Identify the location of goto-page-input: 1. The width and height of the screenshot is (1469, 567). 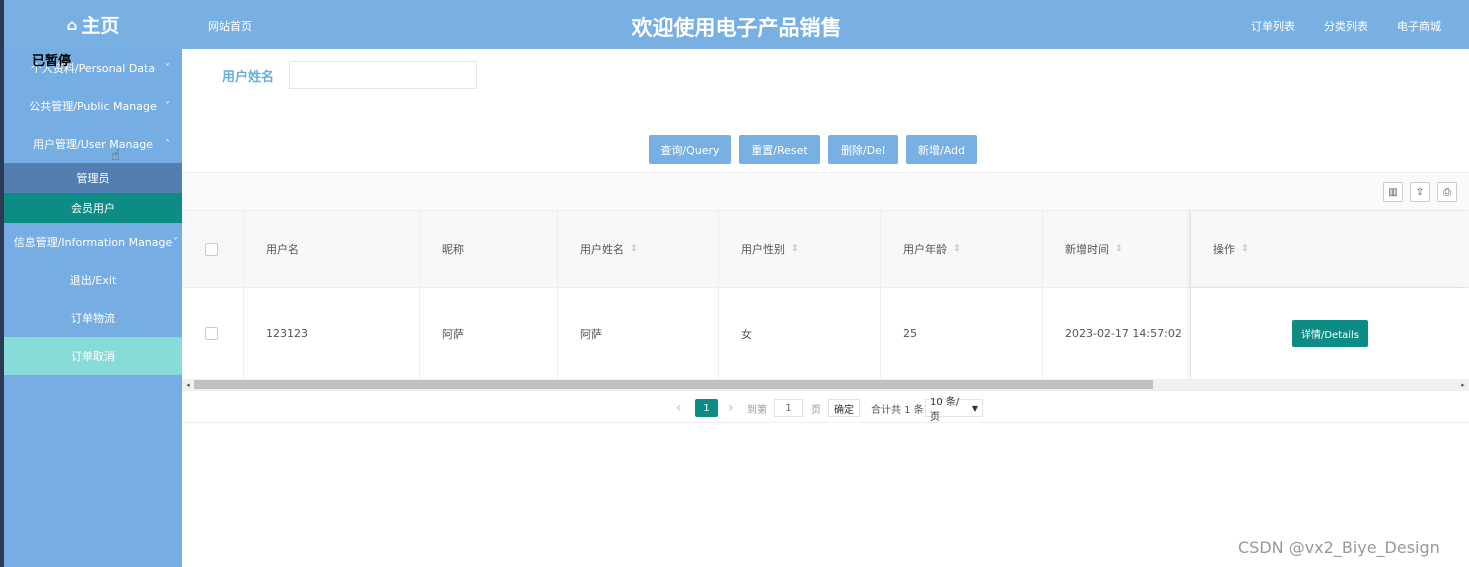
(788, 408).